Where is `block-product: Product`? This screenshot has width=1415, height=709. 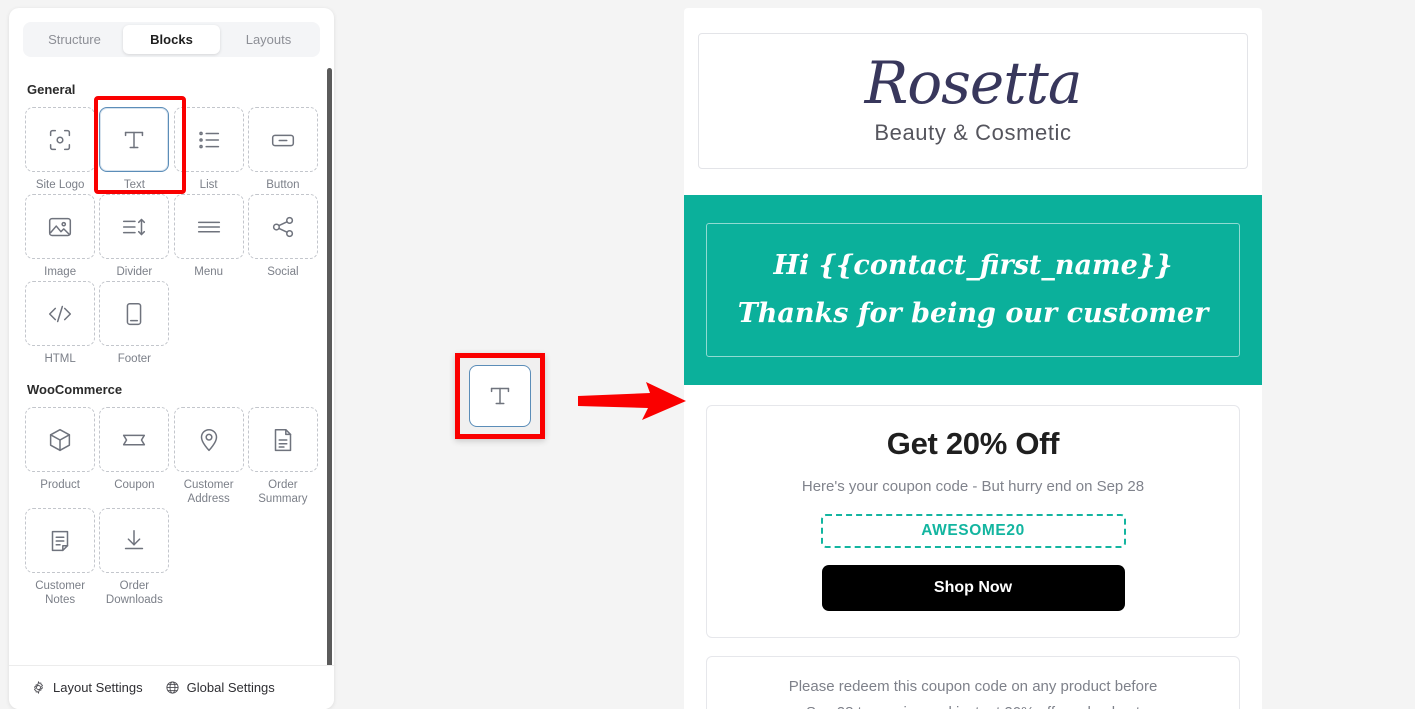 block-product: Product is located at coordinates (60, 455).